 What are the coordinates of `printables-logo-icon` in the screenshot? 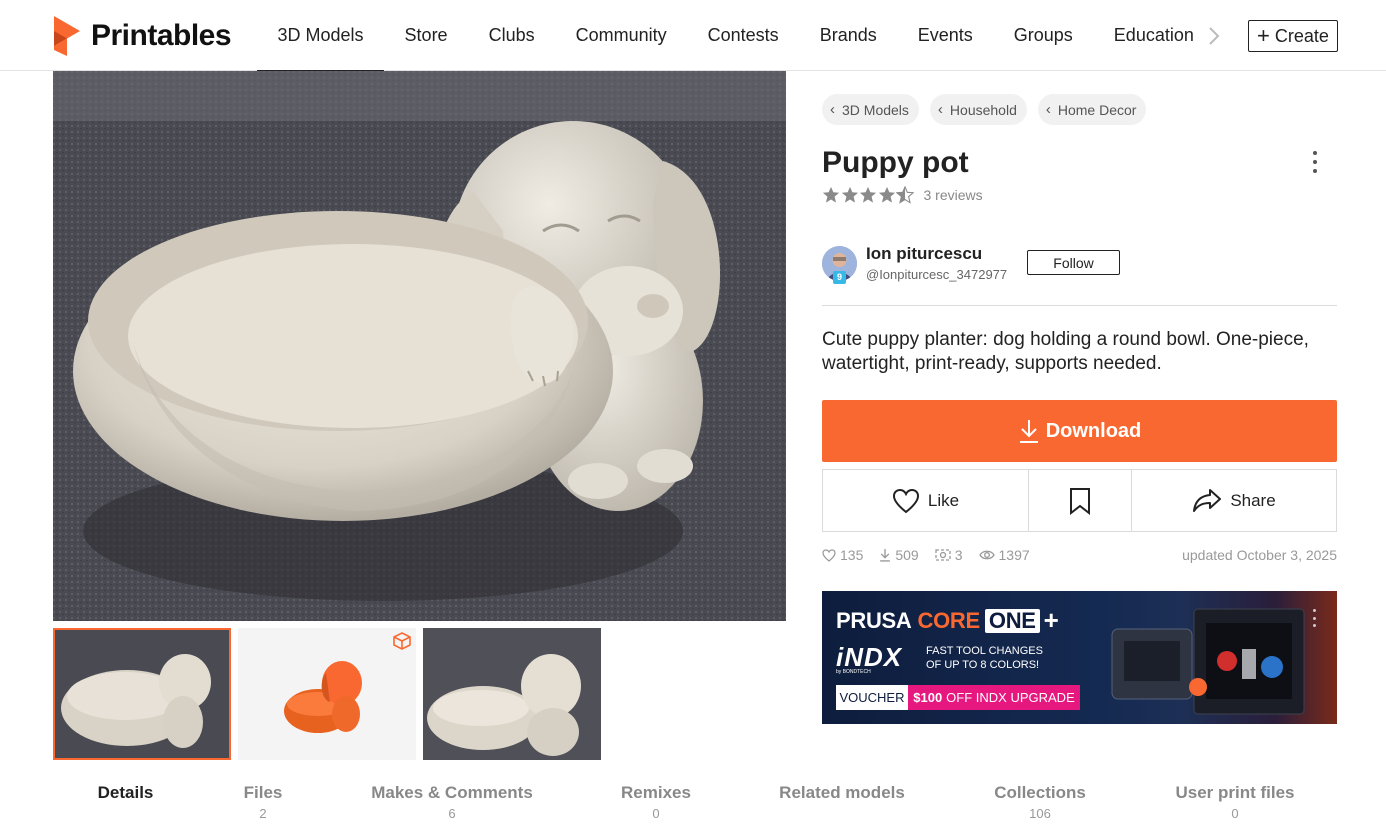 It's located at (67, 36).